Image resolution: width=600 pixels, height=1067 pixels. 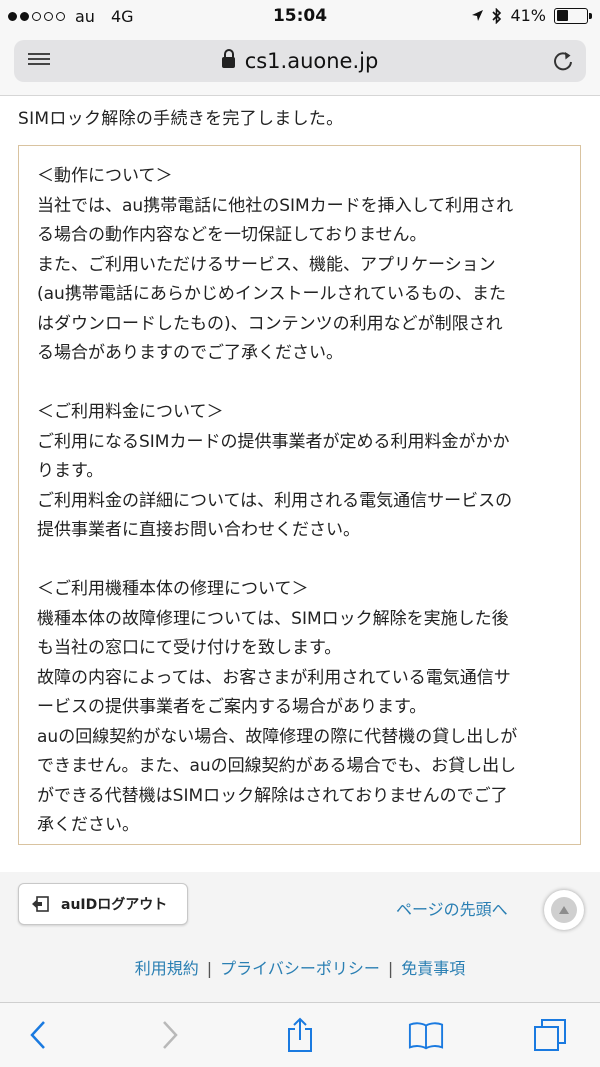 What do you see at coordinates (88, 825) in the screenshot?
I see `section-line: 承ください。` at bounding box center [88, 825].